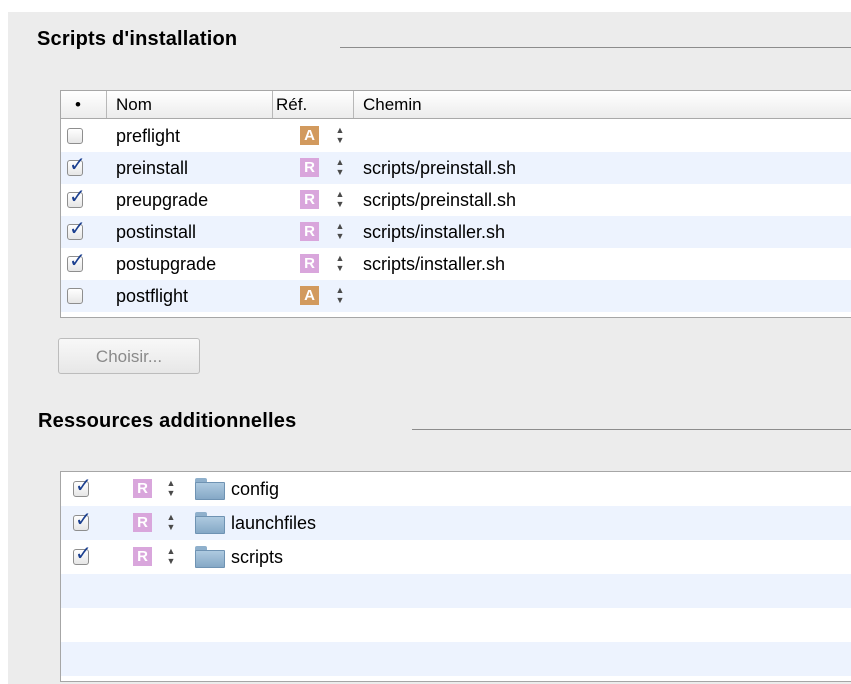 This screenshot has height=684, width=851. Describe the element at coordinates (392, 104) in the screenshot. I see `column-header-path: Chemin` at that location.